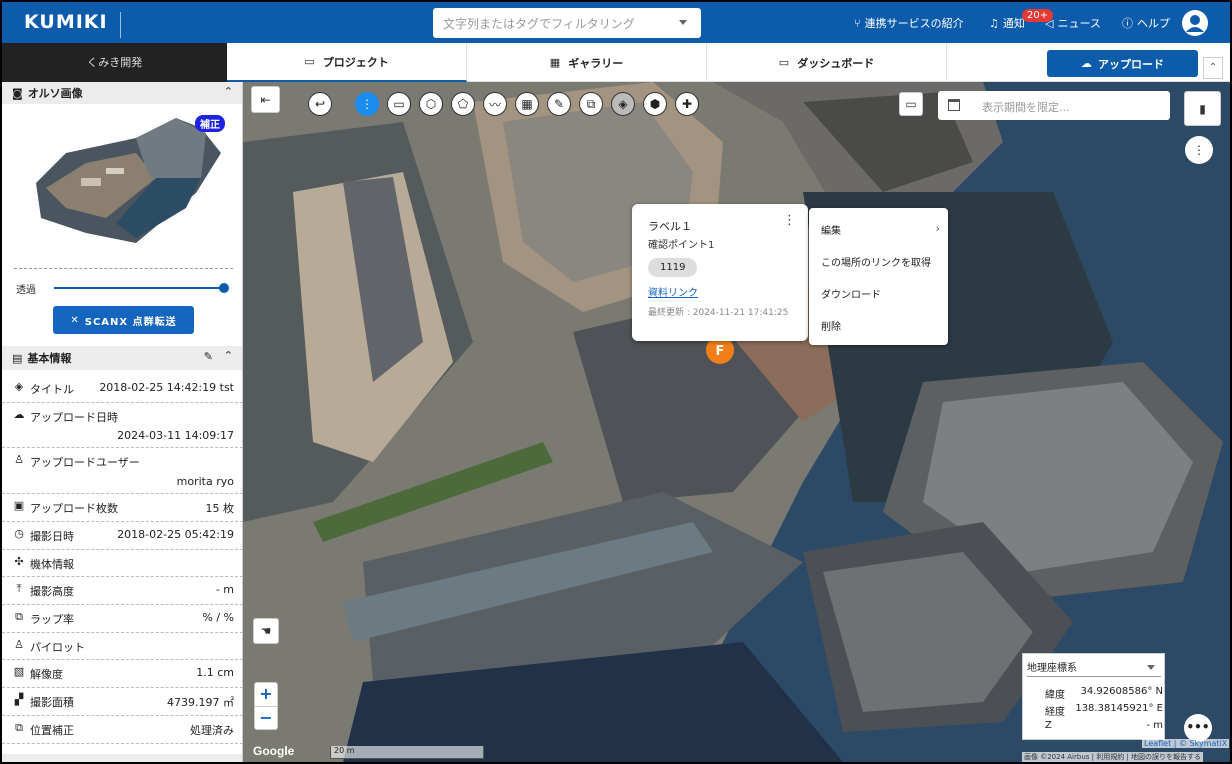  What do you see at coordinates (19, 505) in the screenshot?
I see `images-icon: ▣` at bounding box center [19, 505].